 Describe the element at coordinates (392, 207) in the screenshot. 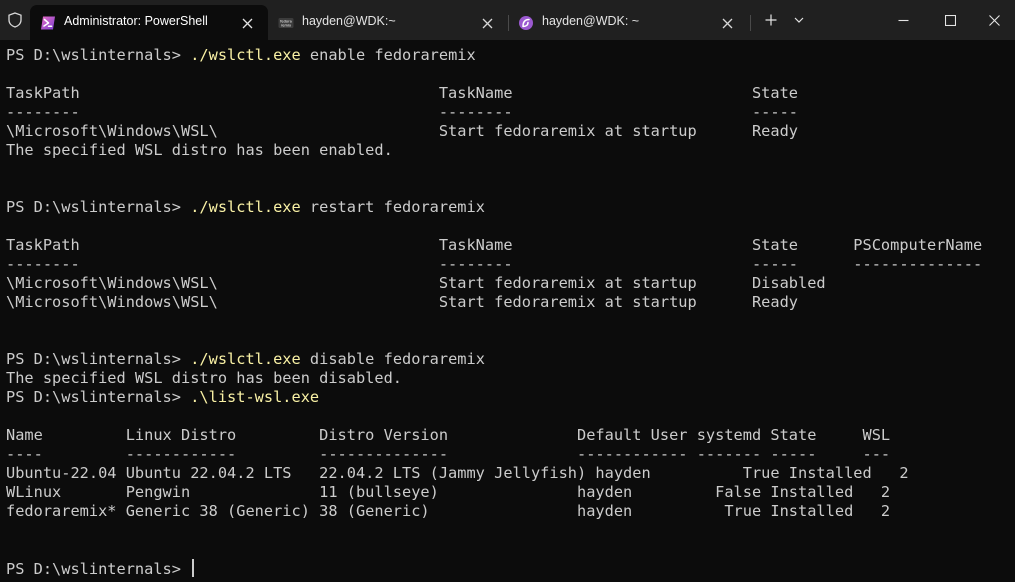

I see `command-args: restart fedoraremix` at that location.